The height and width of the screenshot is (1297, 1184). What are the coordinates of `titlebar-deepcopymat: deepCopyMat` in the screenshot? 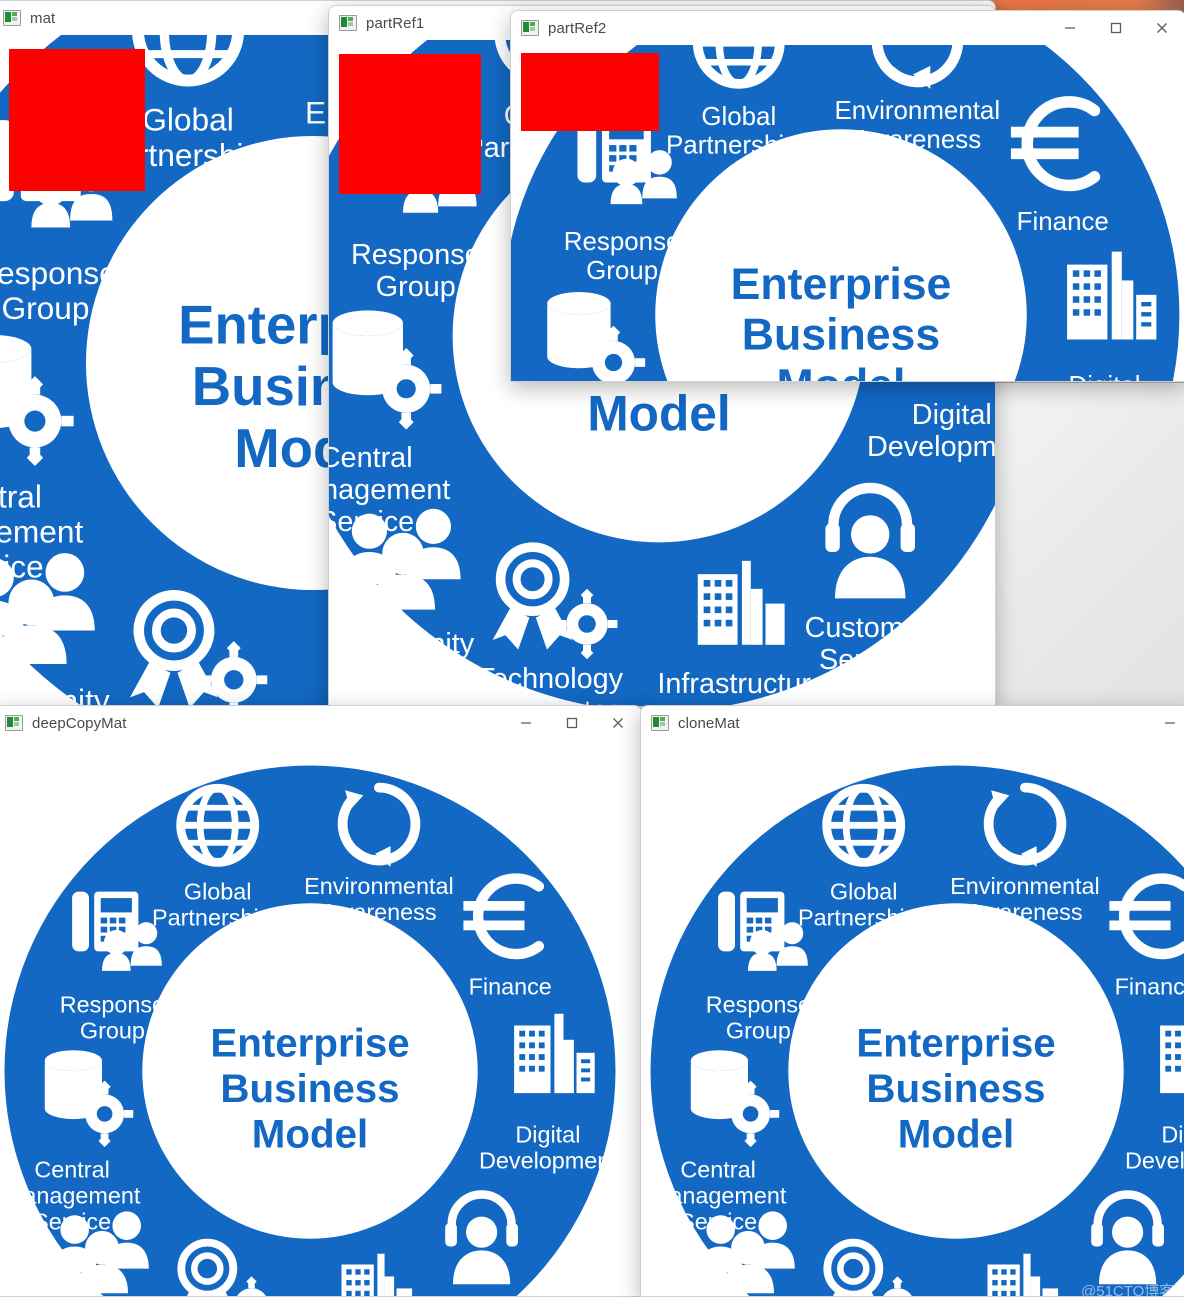 It's located at (320, 723).